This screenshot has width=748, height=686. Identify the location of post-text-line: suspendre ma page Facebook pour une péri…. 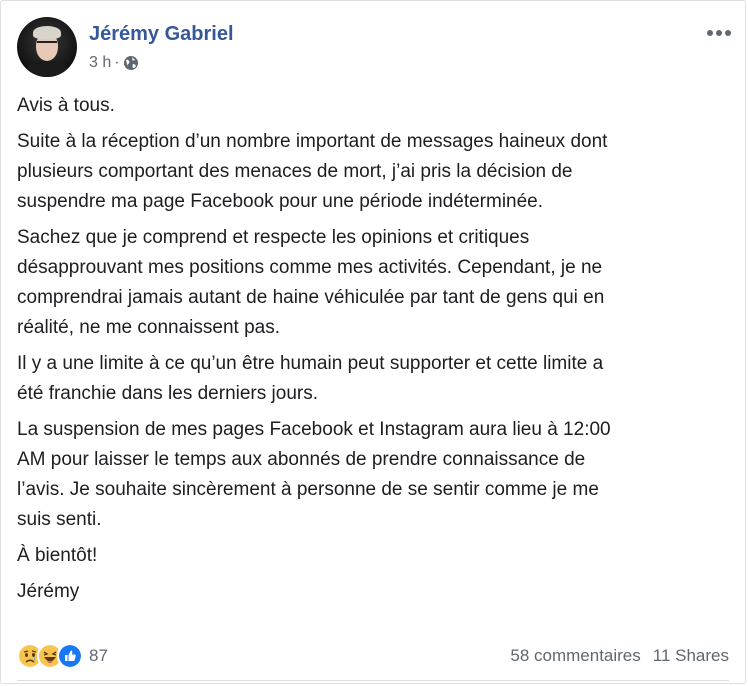
(280, 201).